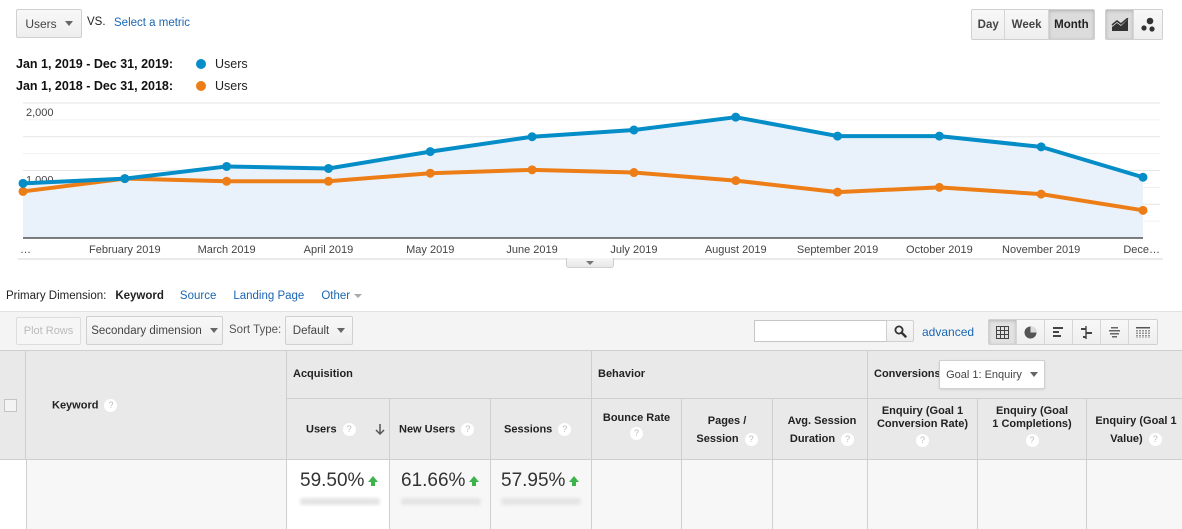 Image resolution: width=1182 pixels, height=529 pixels. Describe the element at coordinates (948, 332) in the screenshot. I see `advanced-search-link: advanced` at that location.